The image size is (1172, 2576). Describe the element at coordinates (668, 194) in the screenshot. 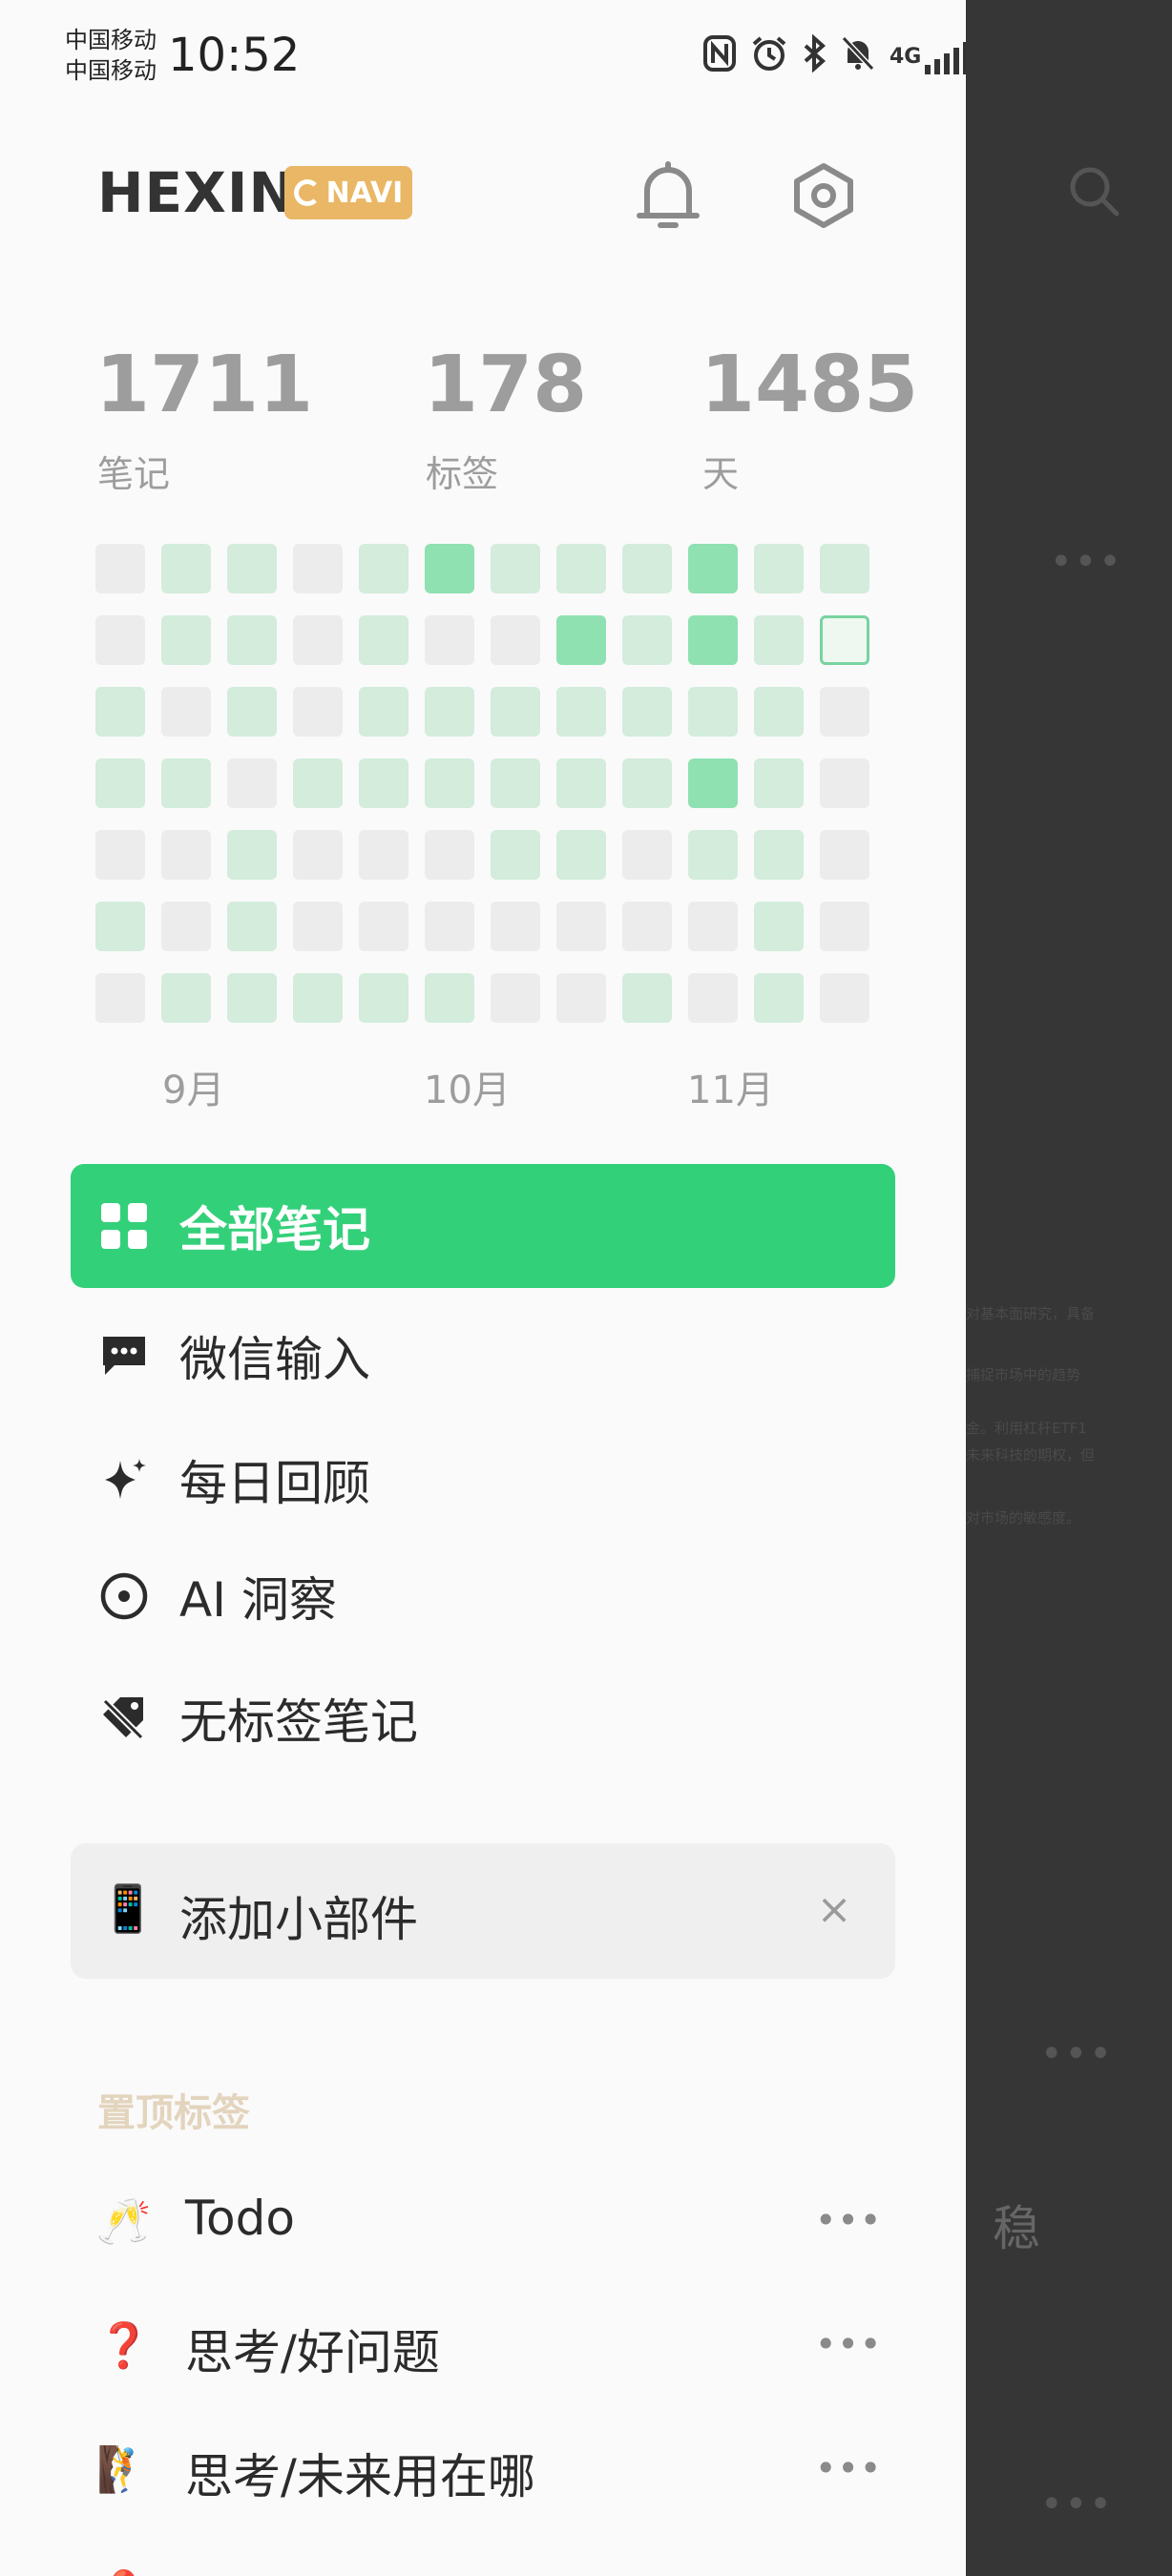

I see `notifications-button` at that location.